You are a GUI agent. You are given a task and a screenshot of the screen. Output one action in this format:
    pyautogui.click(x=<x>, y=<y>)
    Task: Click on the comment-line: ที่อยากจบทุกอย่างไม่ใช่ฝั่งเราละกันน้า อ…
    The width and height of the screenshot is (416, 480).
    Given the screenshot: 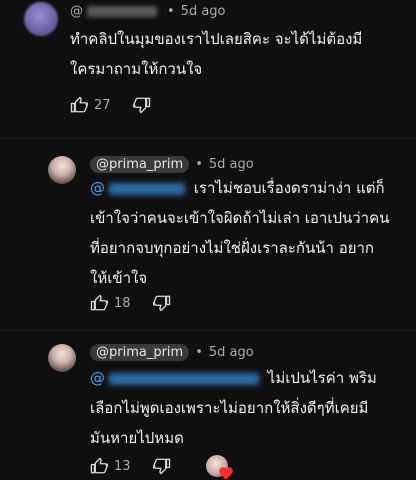 What is the action you would take?
    pyautogui.click(x=232, y=248)
    